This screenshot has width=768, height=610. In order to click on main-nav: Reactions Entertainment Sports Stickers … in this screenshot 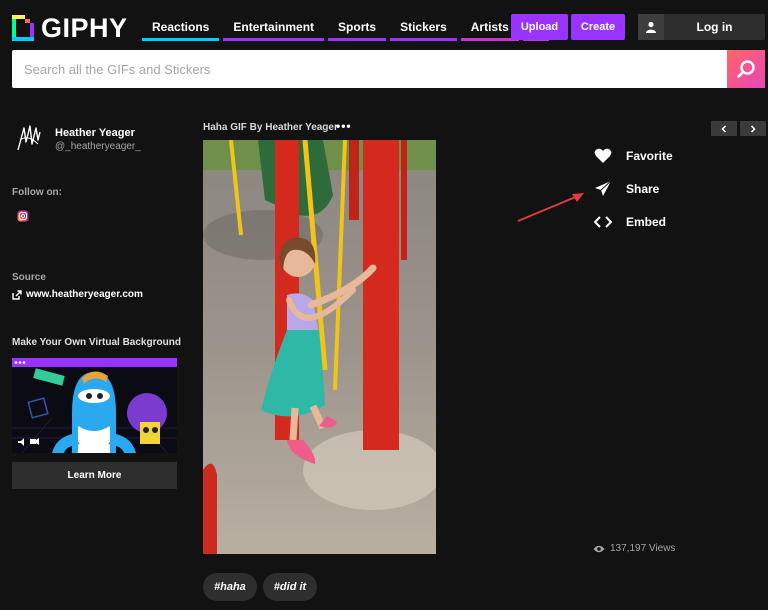, I will do `click(345, 27)`.